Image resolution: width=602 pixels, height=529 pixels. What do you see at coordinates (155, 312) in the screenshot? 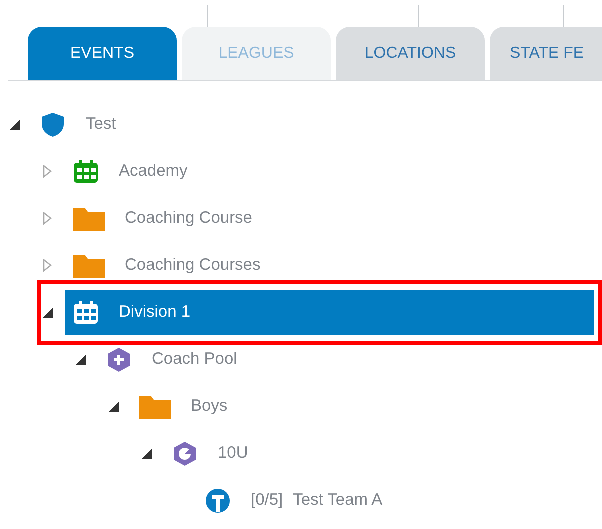
I see `item-label: Division 1` at bounding box center [155, 312].